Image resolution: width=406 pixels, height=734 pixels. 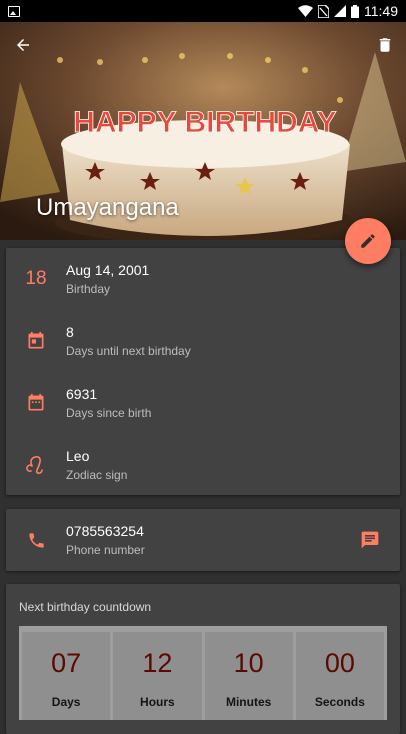 I want to click on battery-icon, so click(x=355, y=11).